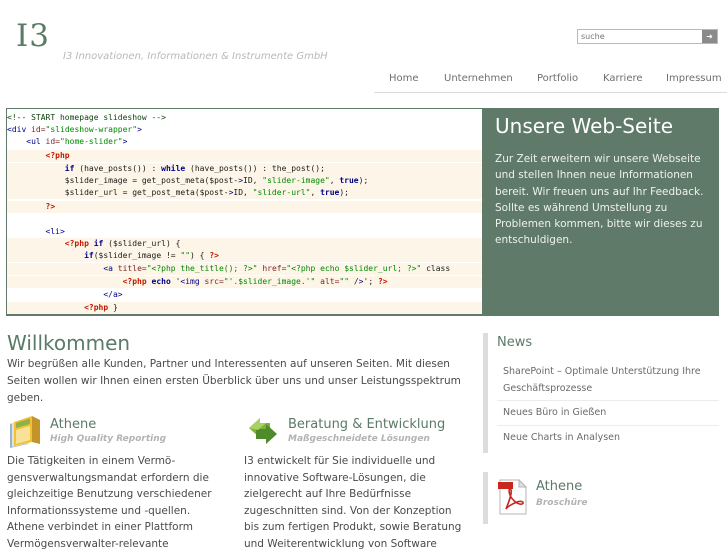 The image size is (727, 552). What do you see at coordinates (33, 36) in the screenshot?
I see `logo: I3` at bounding box center [33, 36].